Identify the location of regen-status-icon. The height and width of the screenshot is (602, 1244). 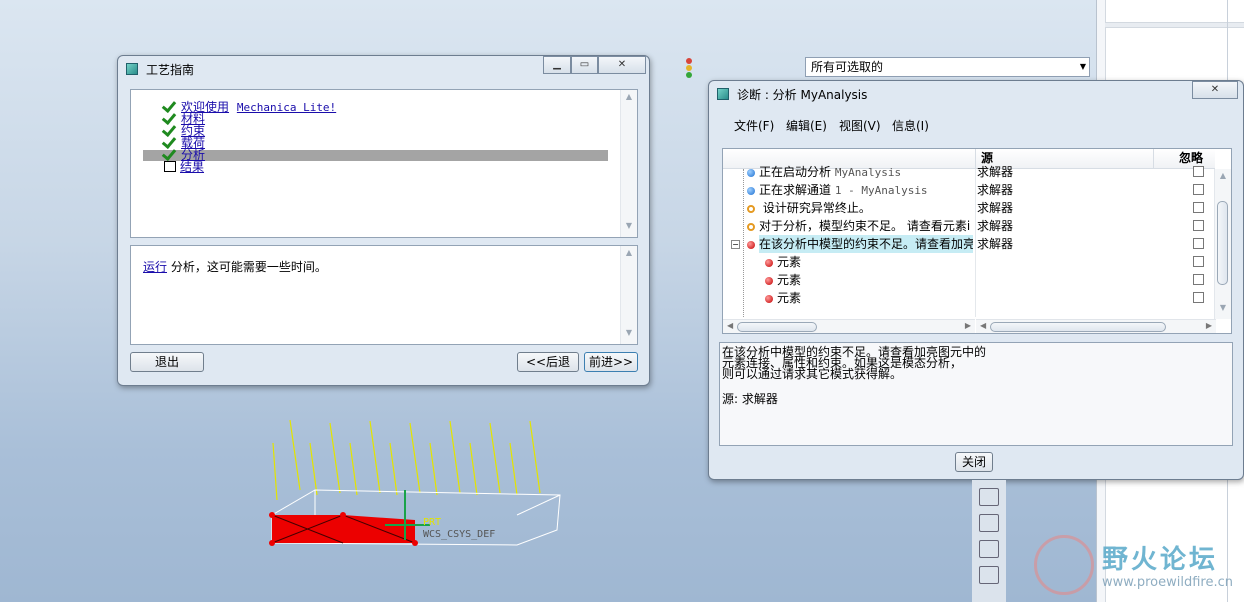
(689, 68).